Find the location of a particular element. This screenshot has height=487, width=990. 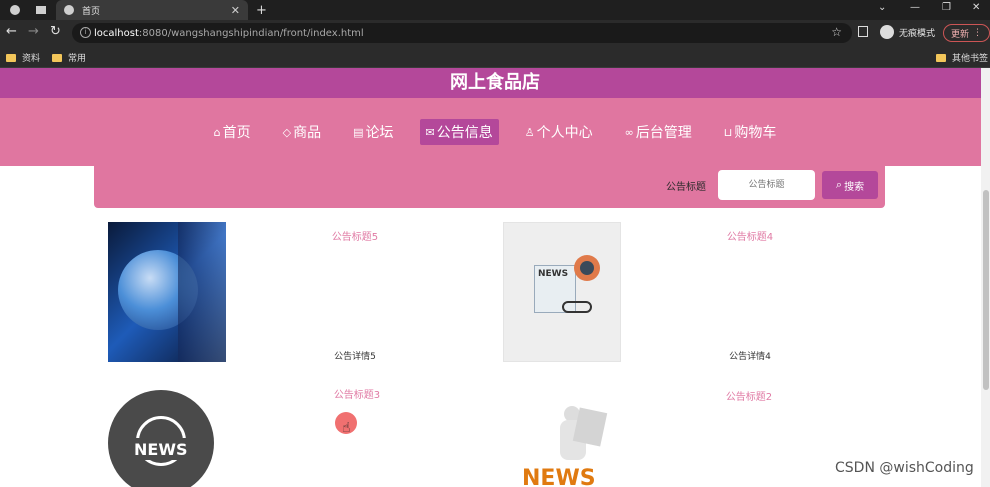

globe-news-image is located at coordinates (167, 292).